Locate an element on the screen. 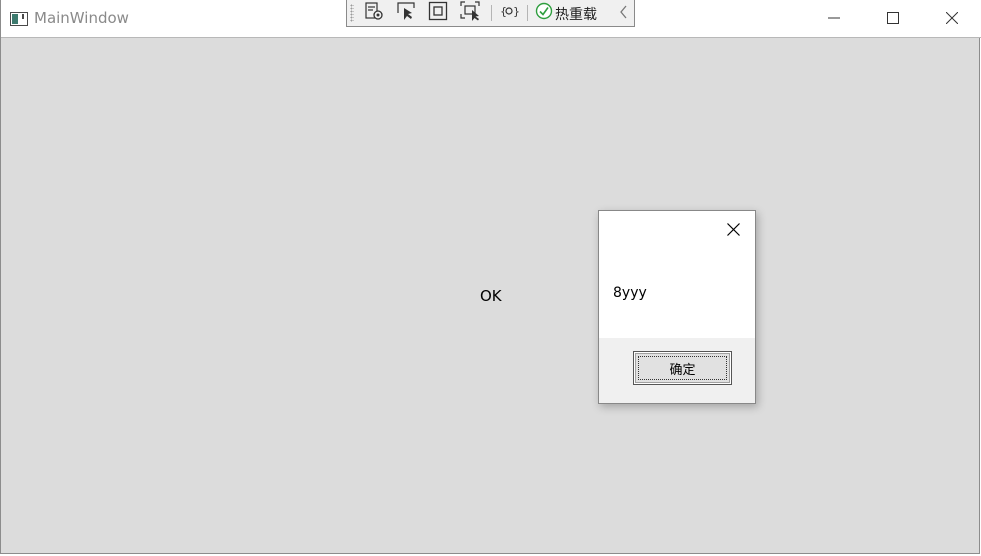 Image resolution: width=981 pixels, height=556 pixels. confirm-button-label: 确定 is located at coordinates (682, 370).